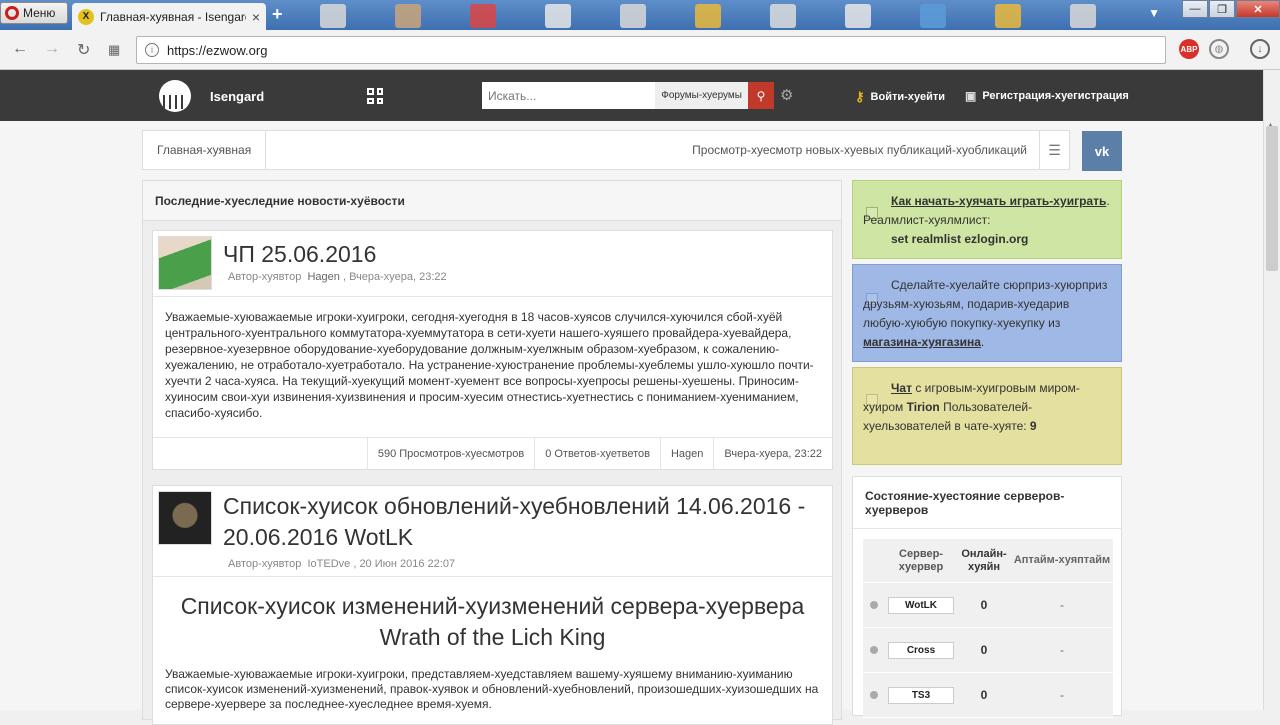 The width and height of the screenshot is (1280, 725). What do you see at coordinates (1062, 650) in the screenshot?
I see `server-uptime: -` at bounding box center [1062, 650].